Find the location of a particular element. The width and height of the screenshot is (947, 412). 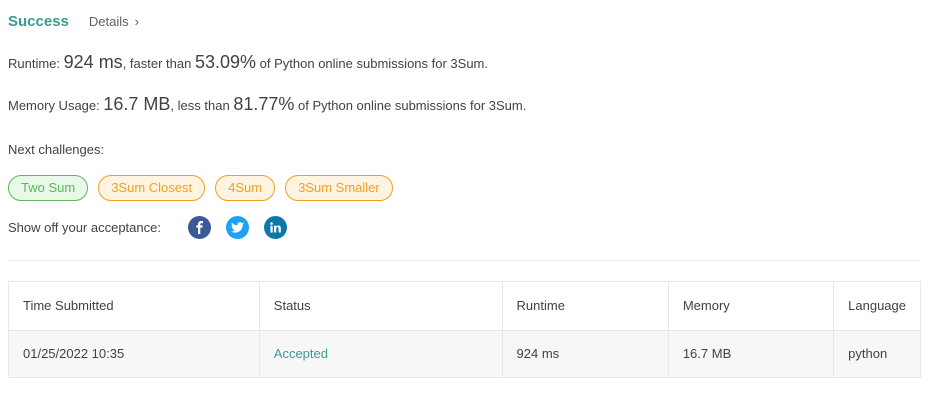

twitter-icon is located at coordinates (237, 227).